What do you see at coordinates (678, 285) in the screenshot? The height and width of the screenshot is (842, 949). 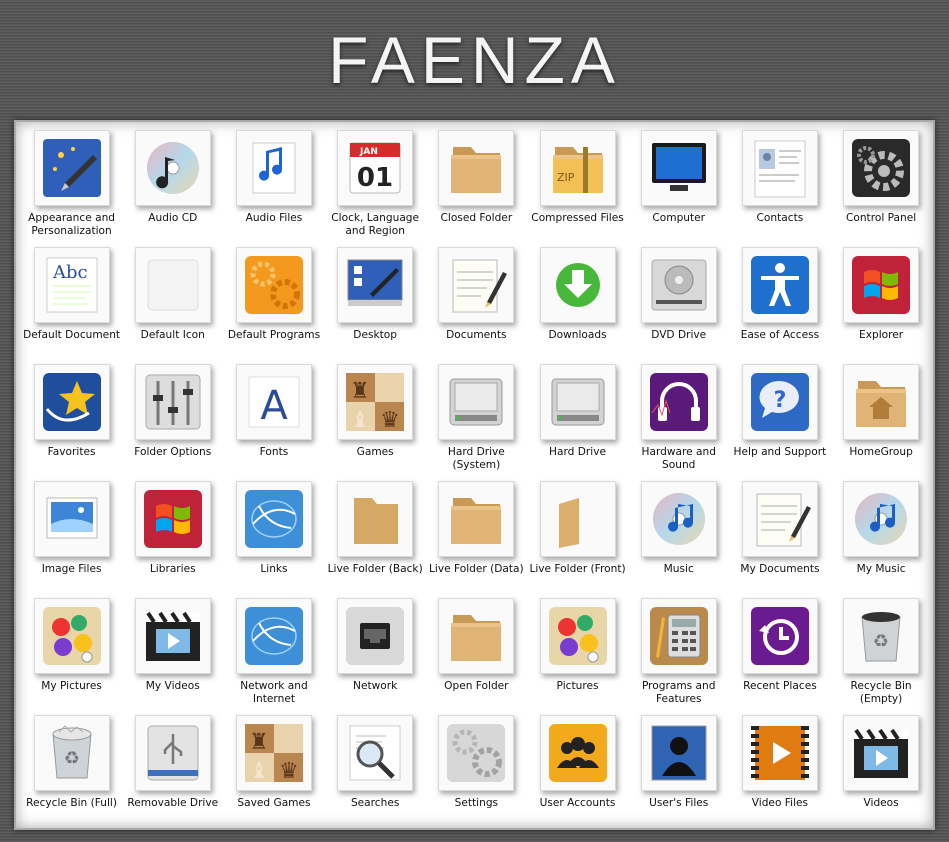 I see `dvd-drive-icon` at bounding box center [678, 285].